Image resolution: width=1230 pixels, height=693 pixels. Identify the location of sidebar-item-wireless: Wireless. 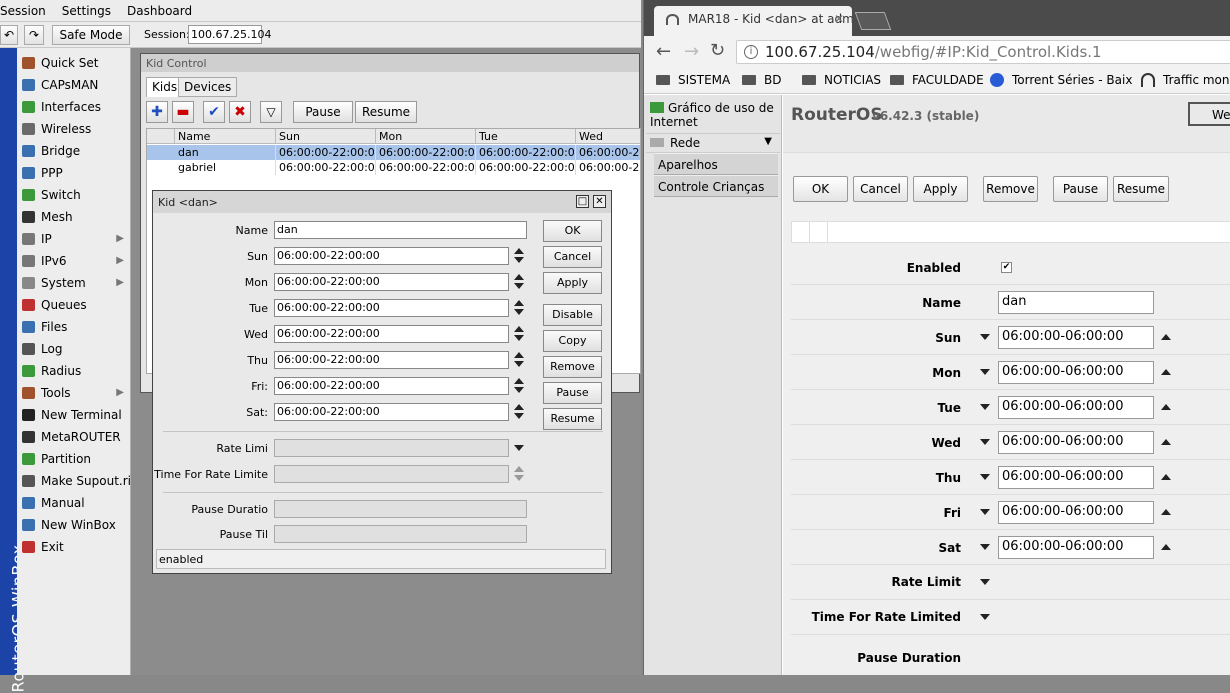
(73, 129).